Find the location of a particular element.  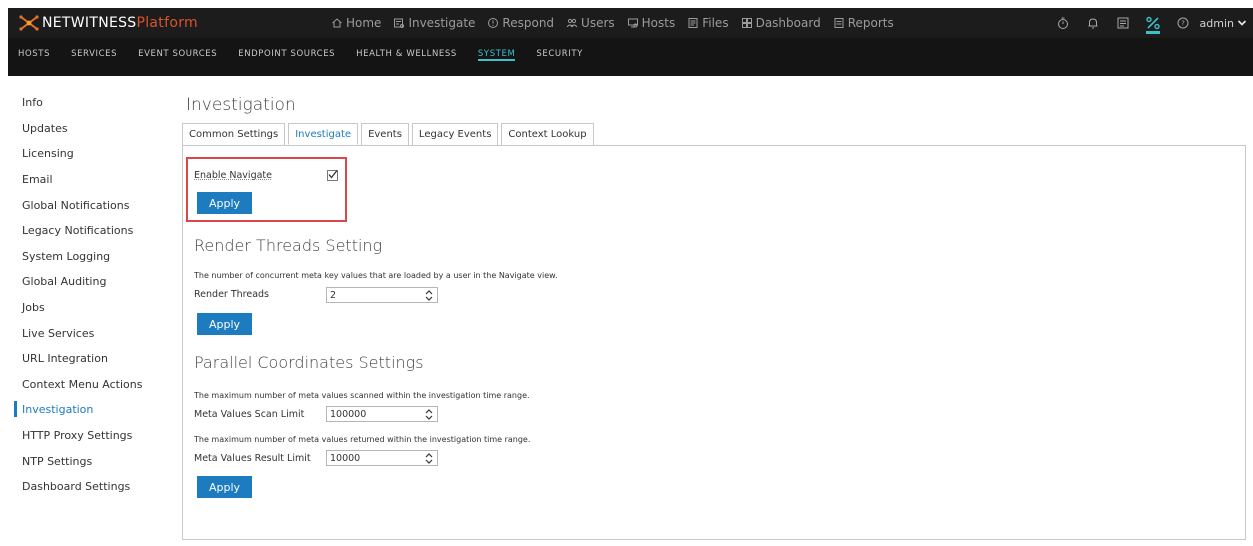

bell-icon is located at coordinates (1093, 23).